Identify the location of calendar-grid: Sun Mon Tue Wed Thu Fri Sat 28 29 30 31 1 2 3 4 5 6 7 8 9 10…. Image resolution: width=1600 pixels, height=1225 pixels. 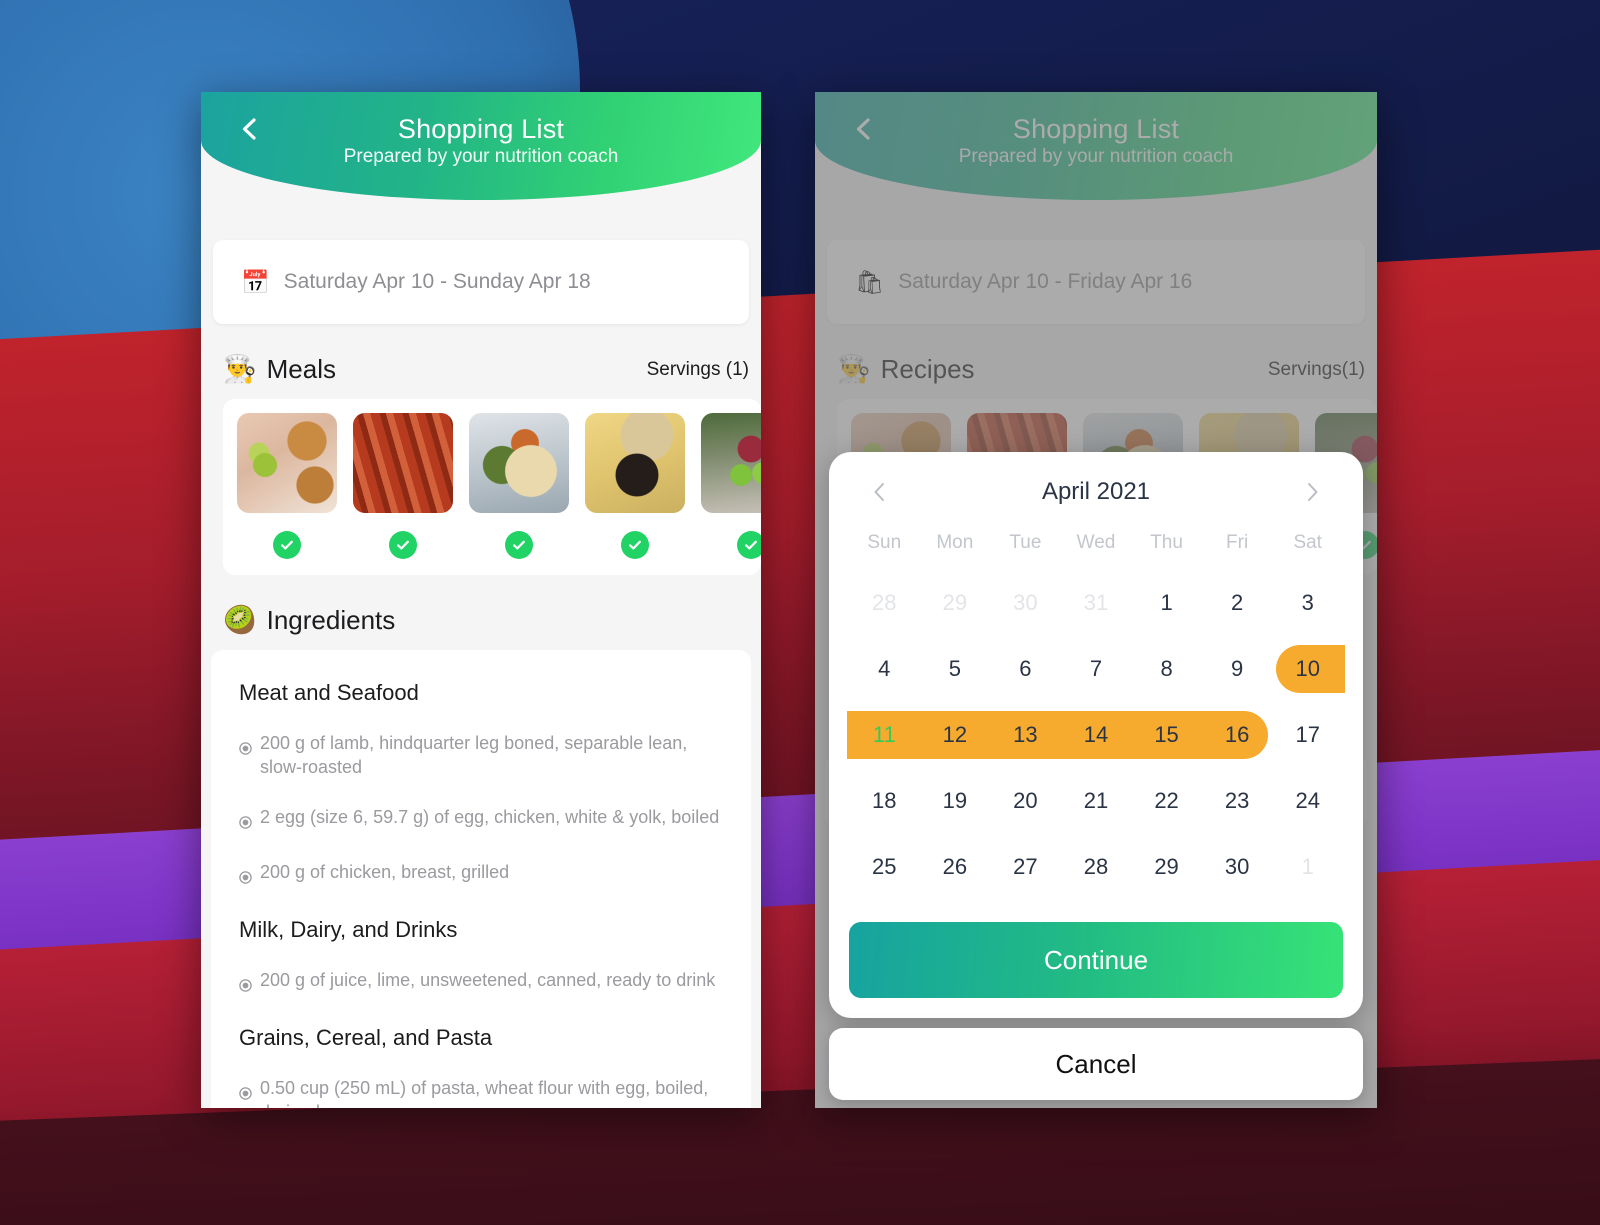
(1096, 716).